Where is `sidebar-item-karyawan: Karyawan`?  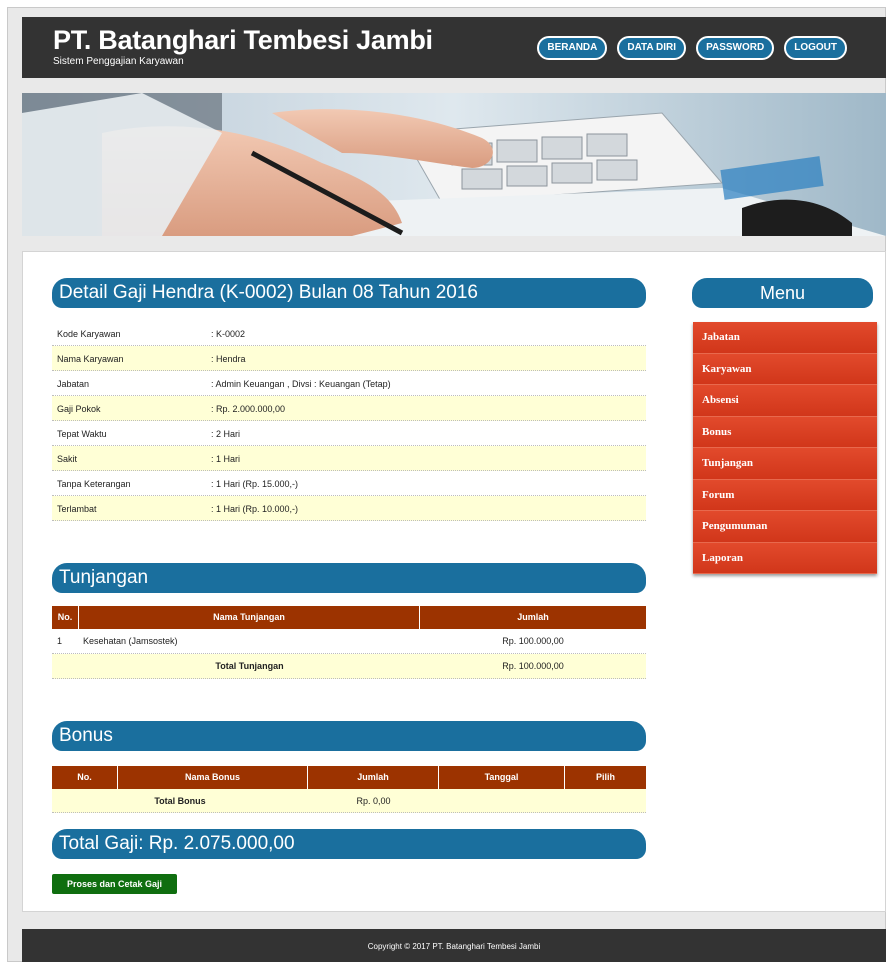 sidebar-item-karyawan: Karyawan is located at coordinates (785, 369).